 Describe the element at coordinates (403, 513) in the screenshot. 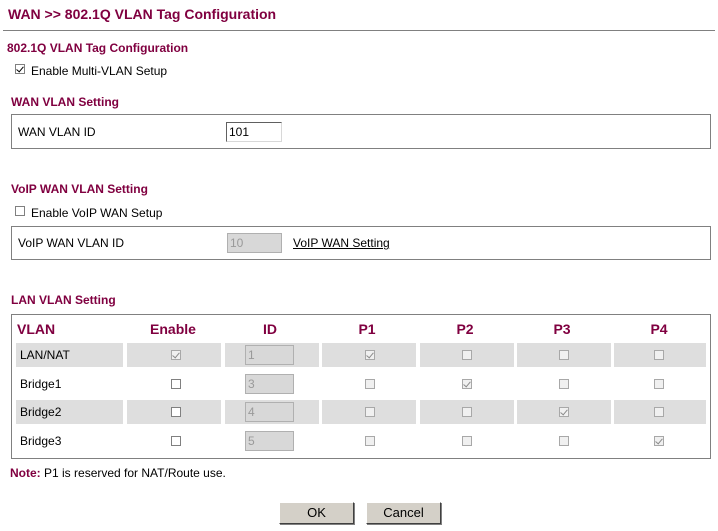

I see `cancel-button: Cancel` at that location.